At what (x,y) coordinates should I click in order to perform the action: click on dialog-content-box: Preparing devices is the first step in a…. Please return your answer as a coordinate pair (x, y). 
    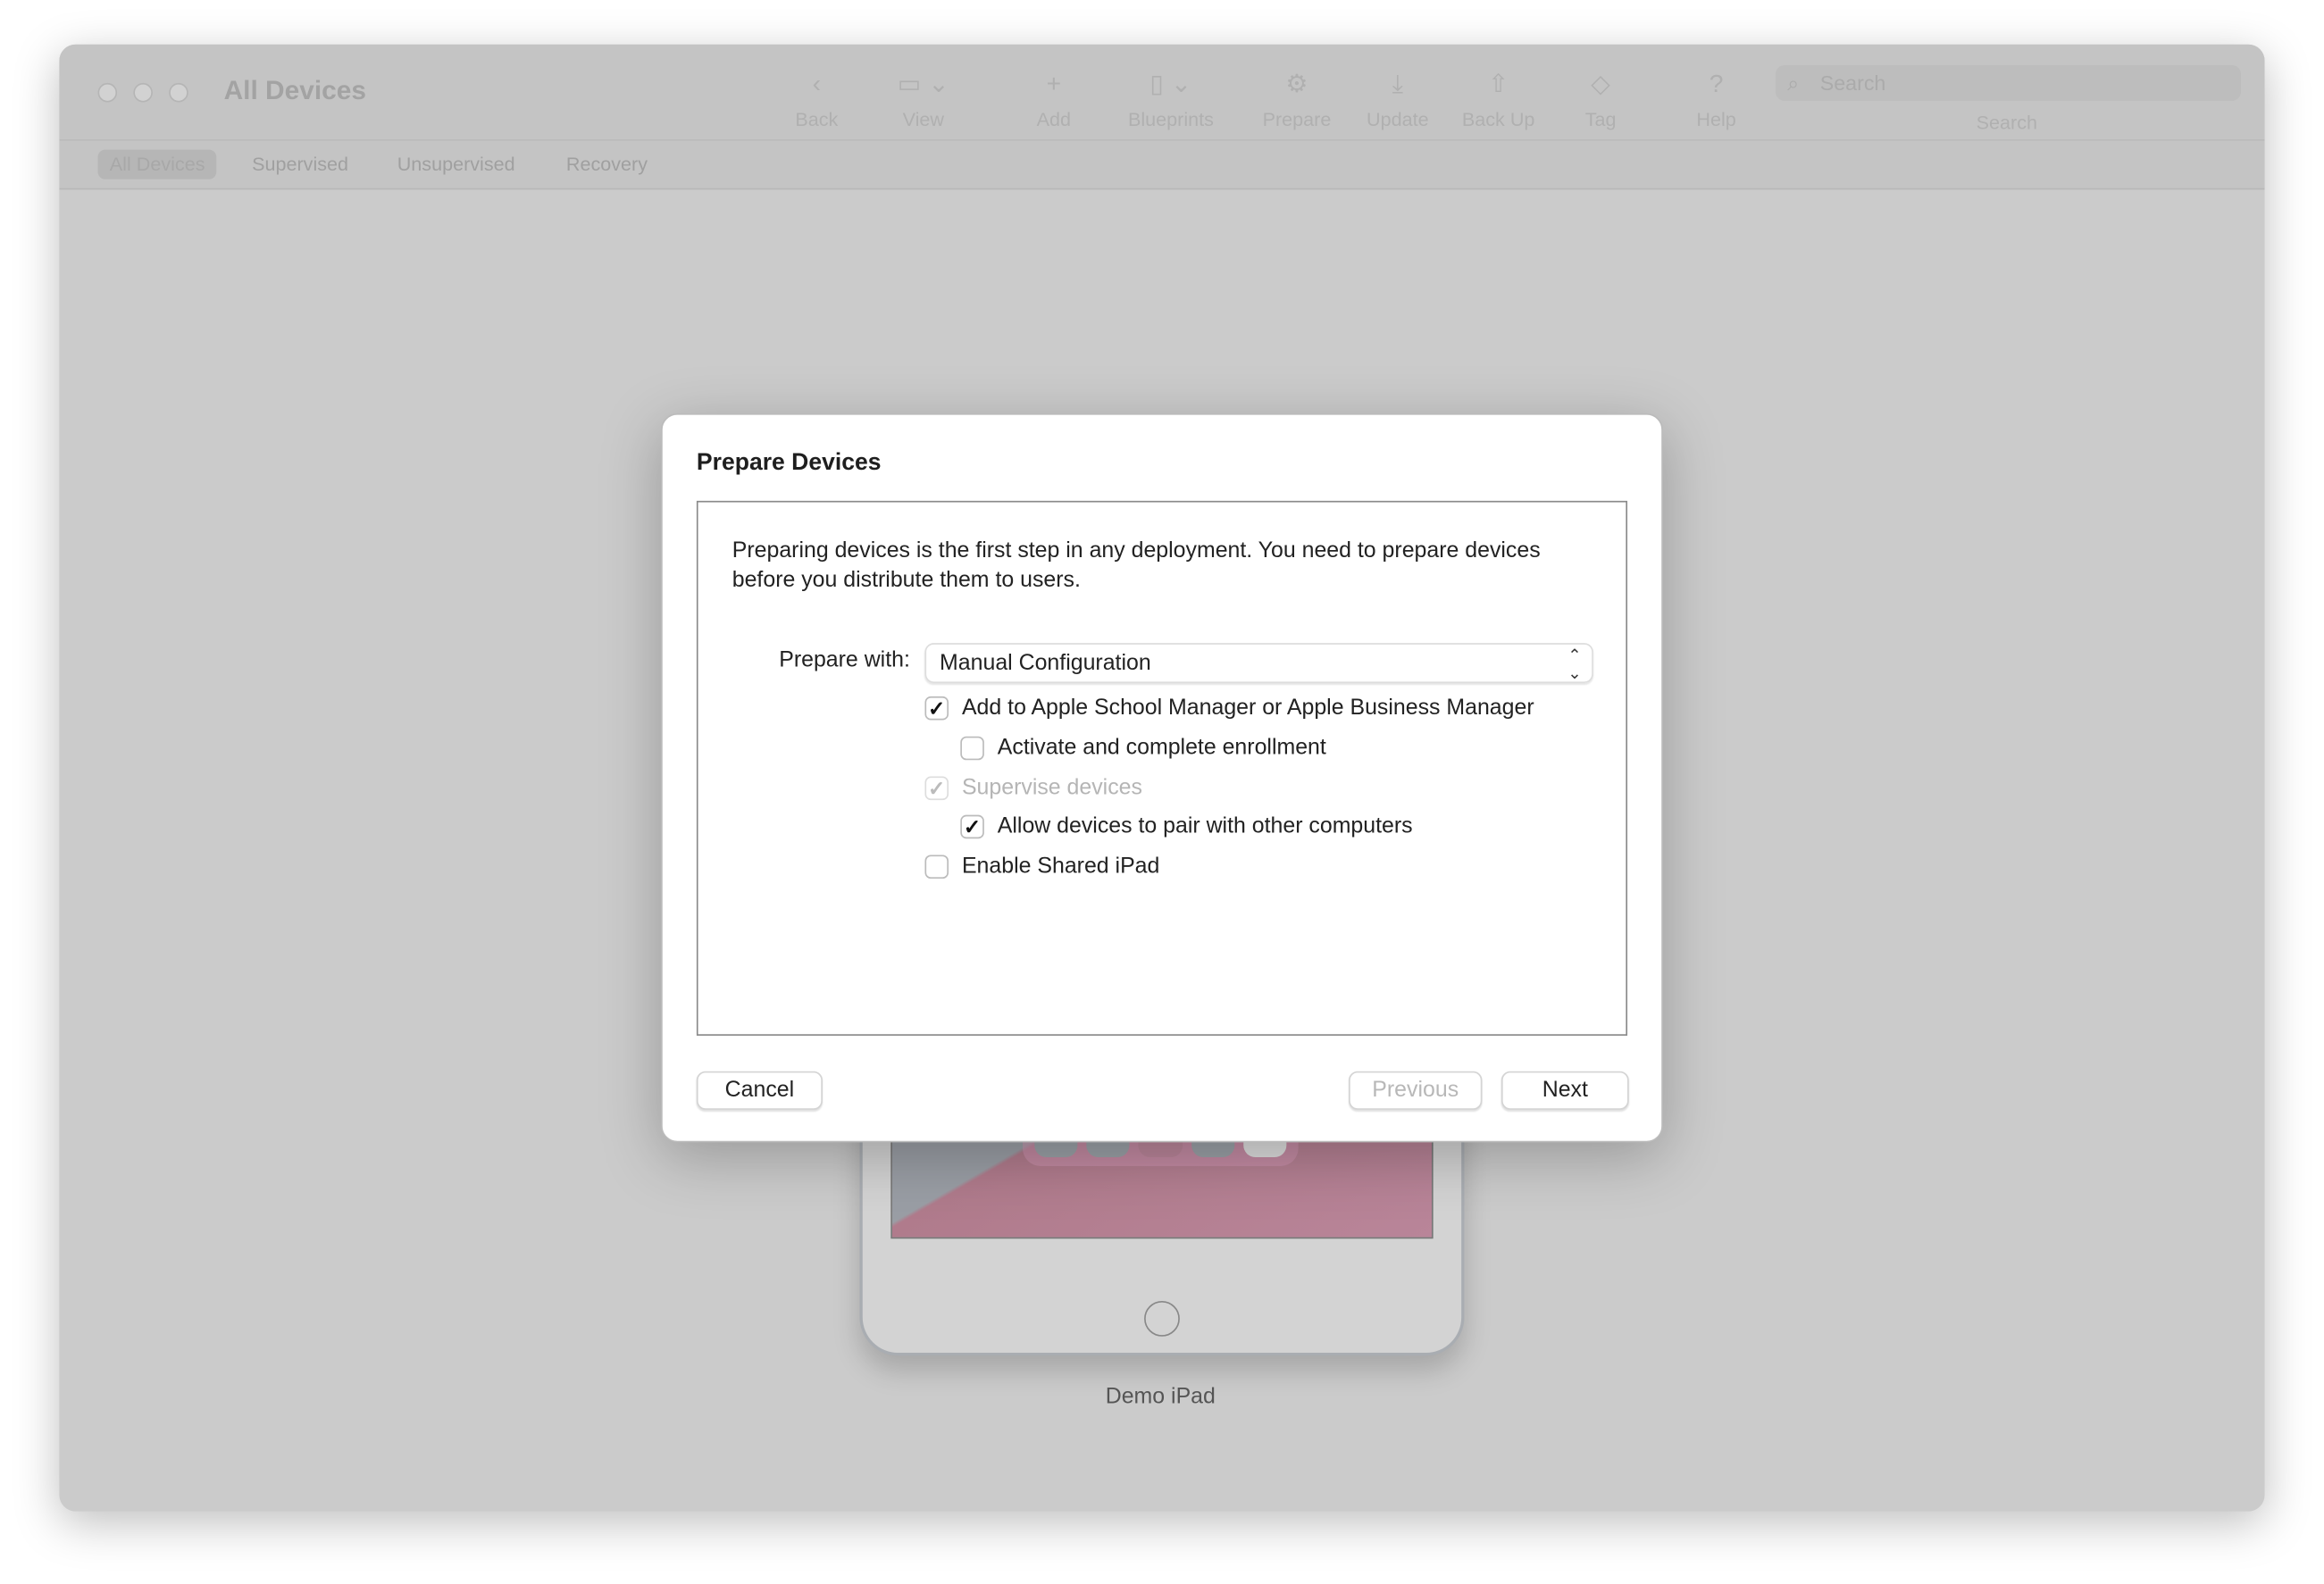
    Looking at the image, I should click on (1162, 768).